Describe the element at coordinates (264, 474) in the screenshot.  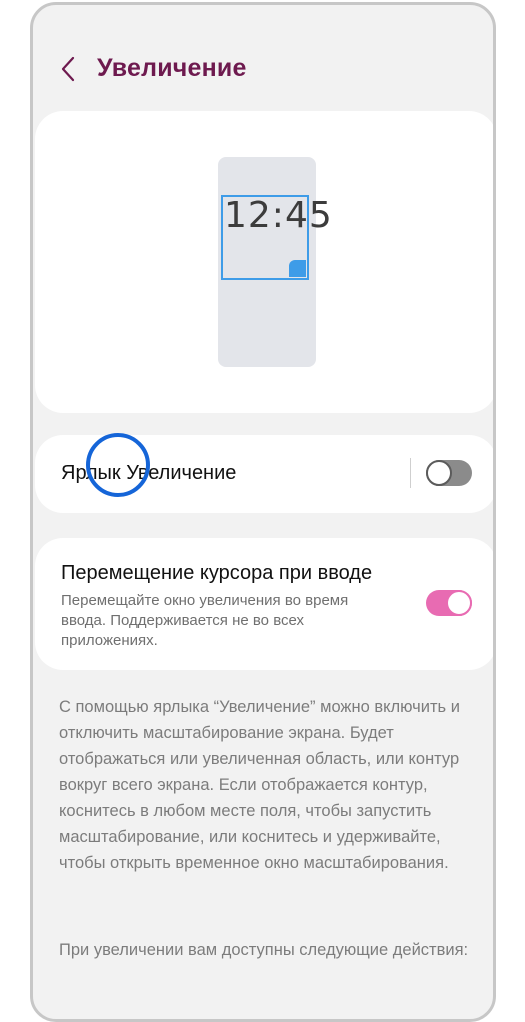
I see `shortcut-setting-row: Ярлык Увеличение` at that location.